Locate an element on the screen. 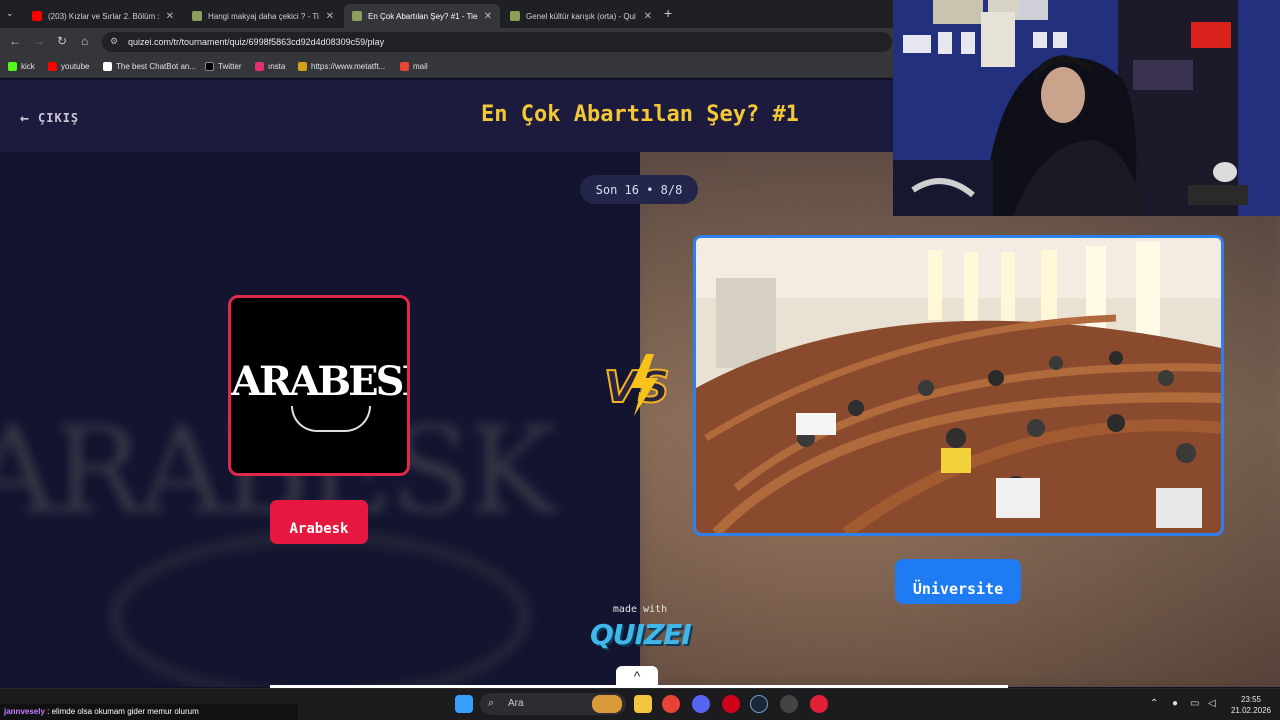  metatft-icon is located at coordinates (302, 66).